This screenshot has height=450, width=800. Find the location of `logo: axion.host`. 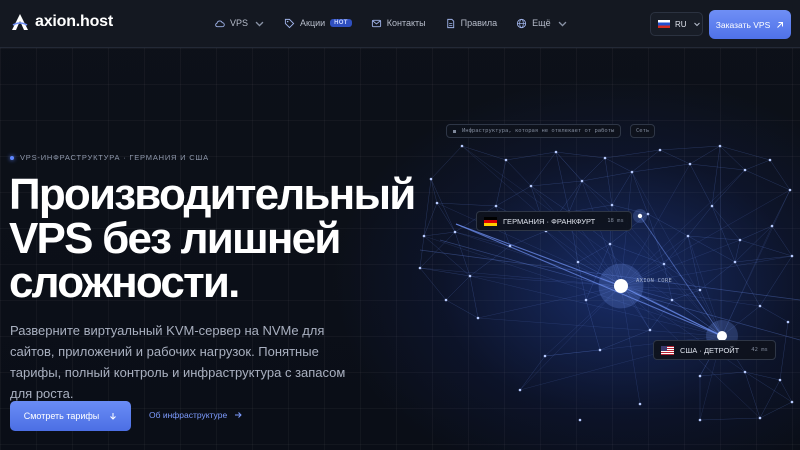

logo: axion.host is located at coordinates (61, 22).